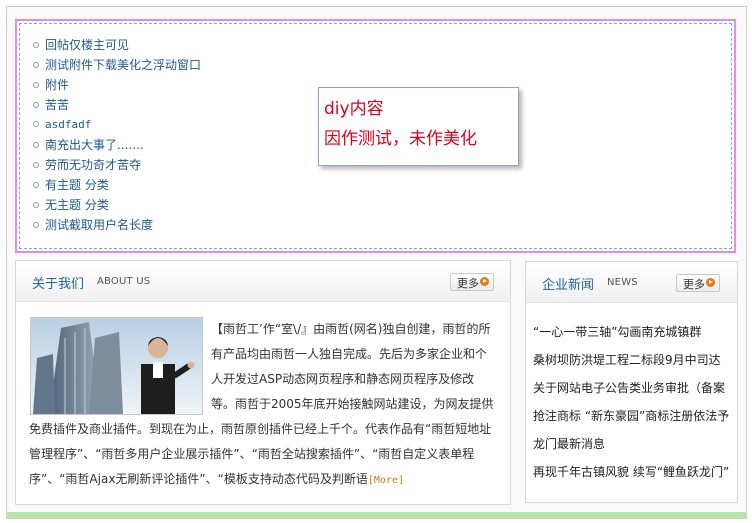 This screenshot has height=523, width=752. What do you see at coordinates (124, 281) in the screenshot?
I see `about-us-subtitle: ABOUT US` at bounding box center [124, 281].